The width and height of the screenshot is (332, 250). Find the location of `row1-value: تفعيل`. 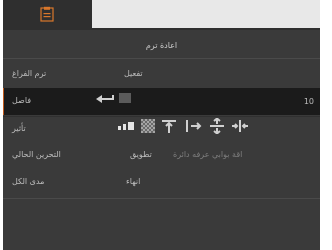

row1-value: تفعيل is located at coordinates (133, 74).